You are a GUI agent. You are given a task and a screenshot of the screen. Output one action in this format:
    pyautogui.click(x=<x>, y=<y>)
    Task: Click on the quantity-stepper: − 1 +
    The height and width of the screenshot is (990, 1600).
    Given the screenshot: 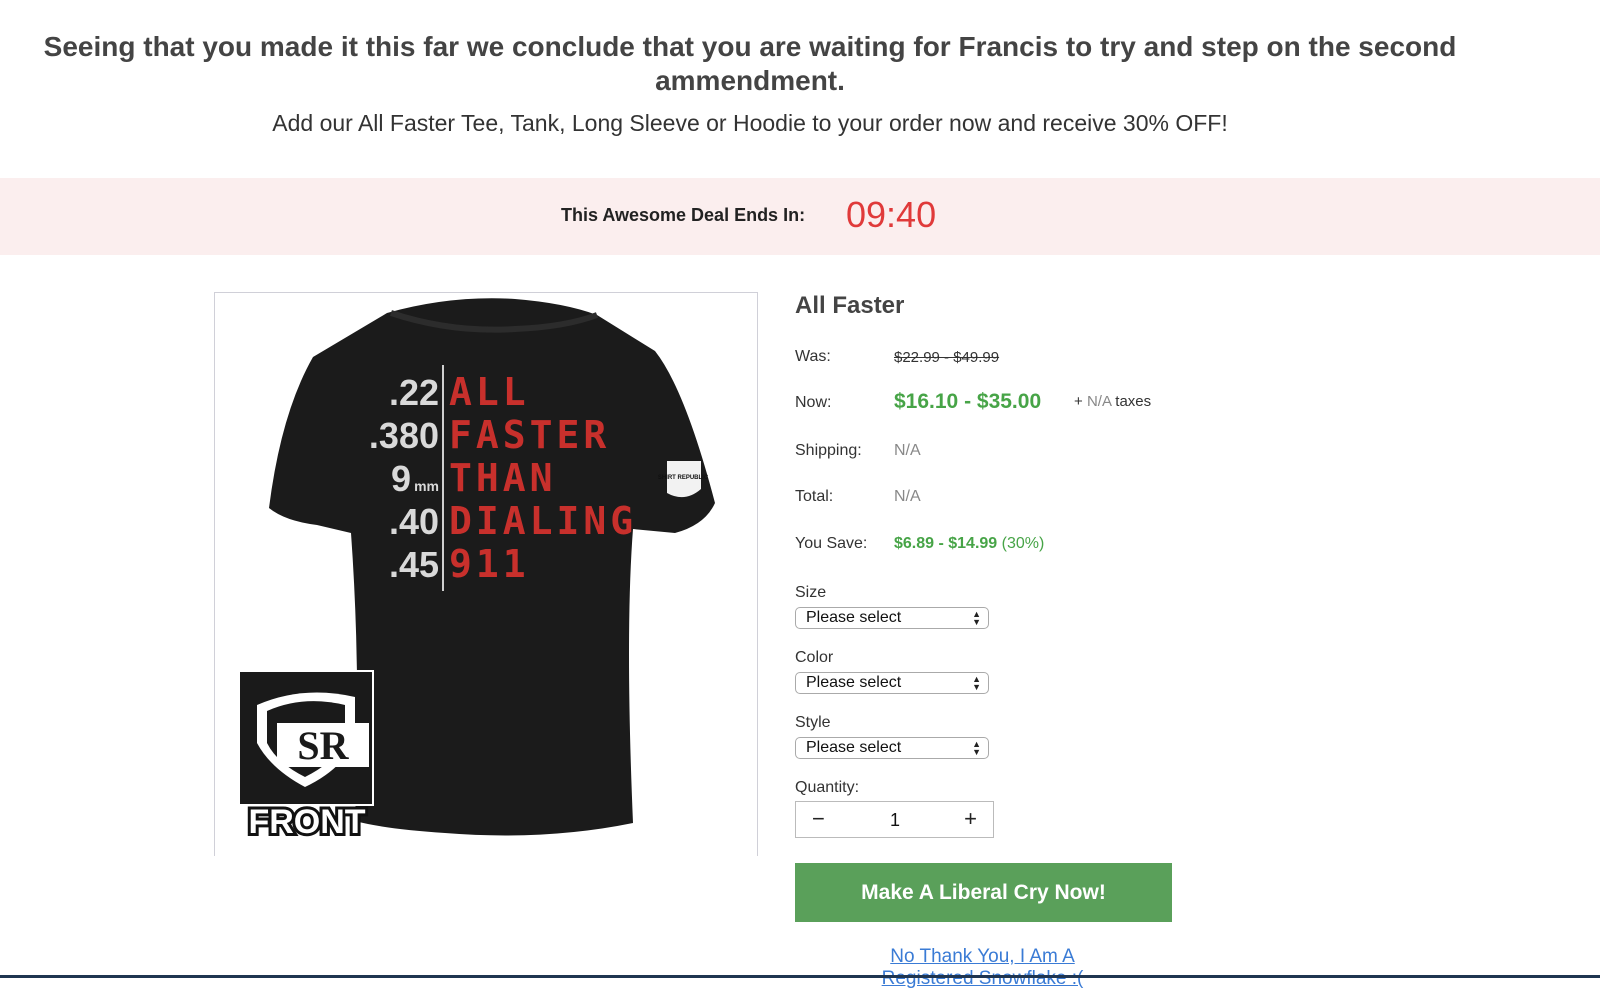 What is the action you would take?
    pyautogui.click(x=894, y=819)
    